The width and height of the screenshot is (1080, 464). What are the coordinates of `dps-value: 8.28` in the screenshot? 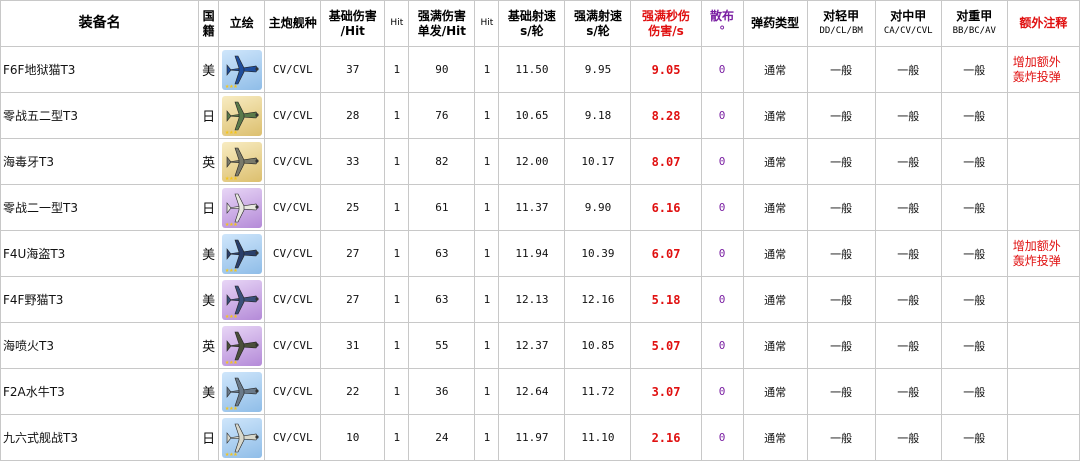 It's located at (666, 115).